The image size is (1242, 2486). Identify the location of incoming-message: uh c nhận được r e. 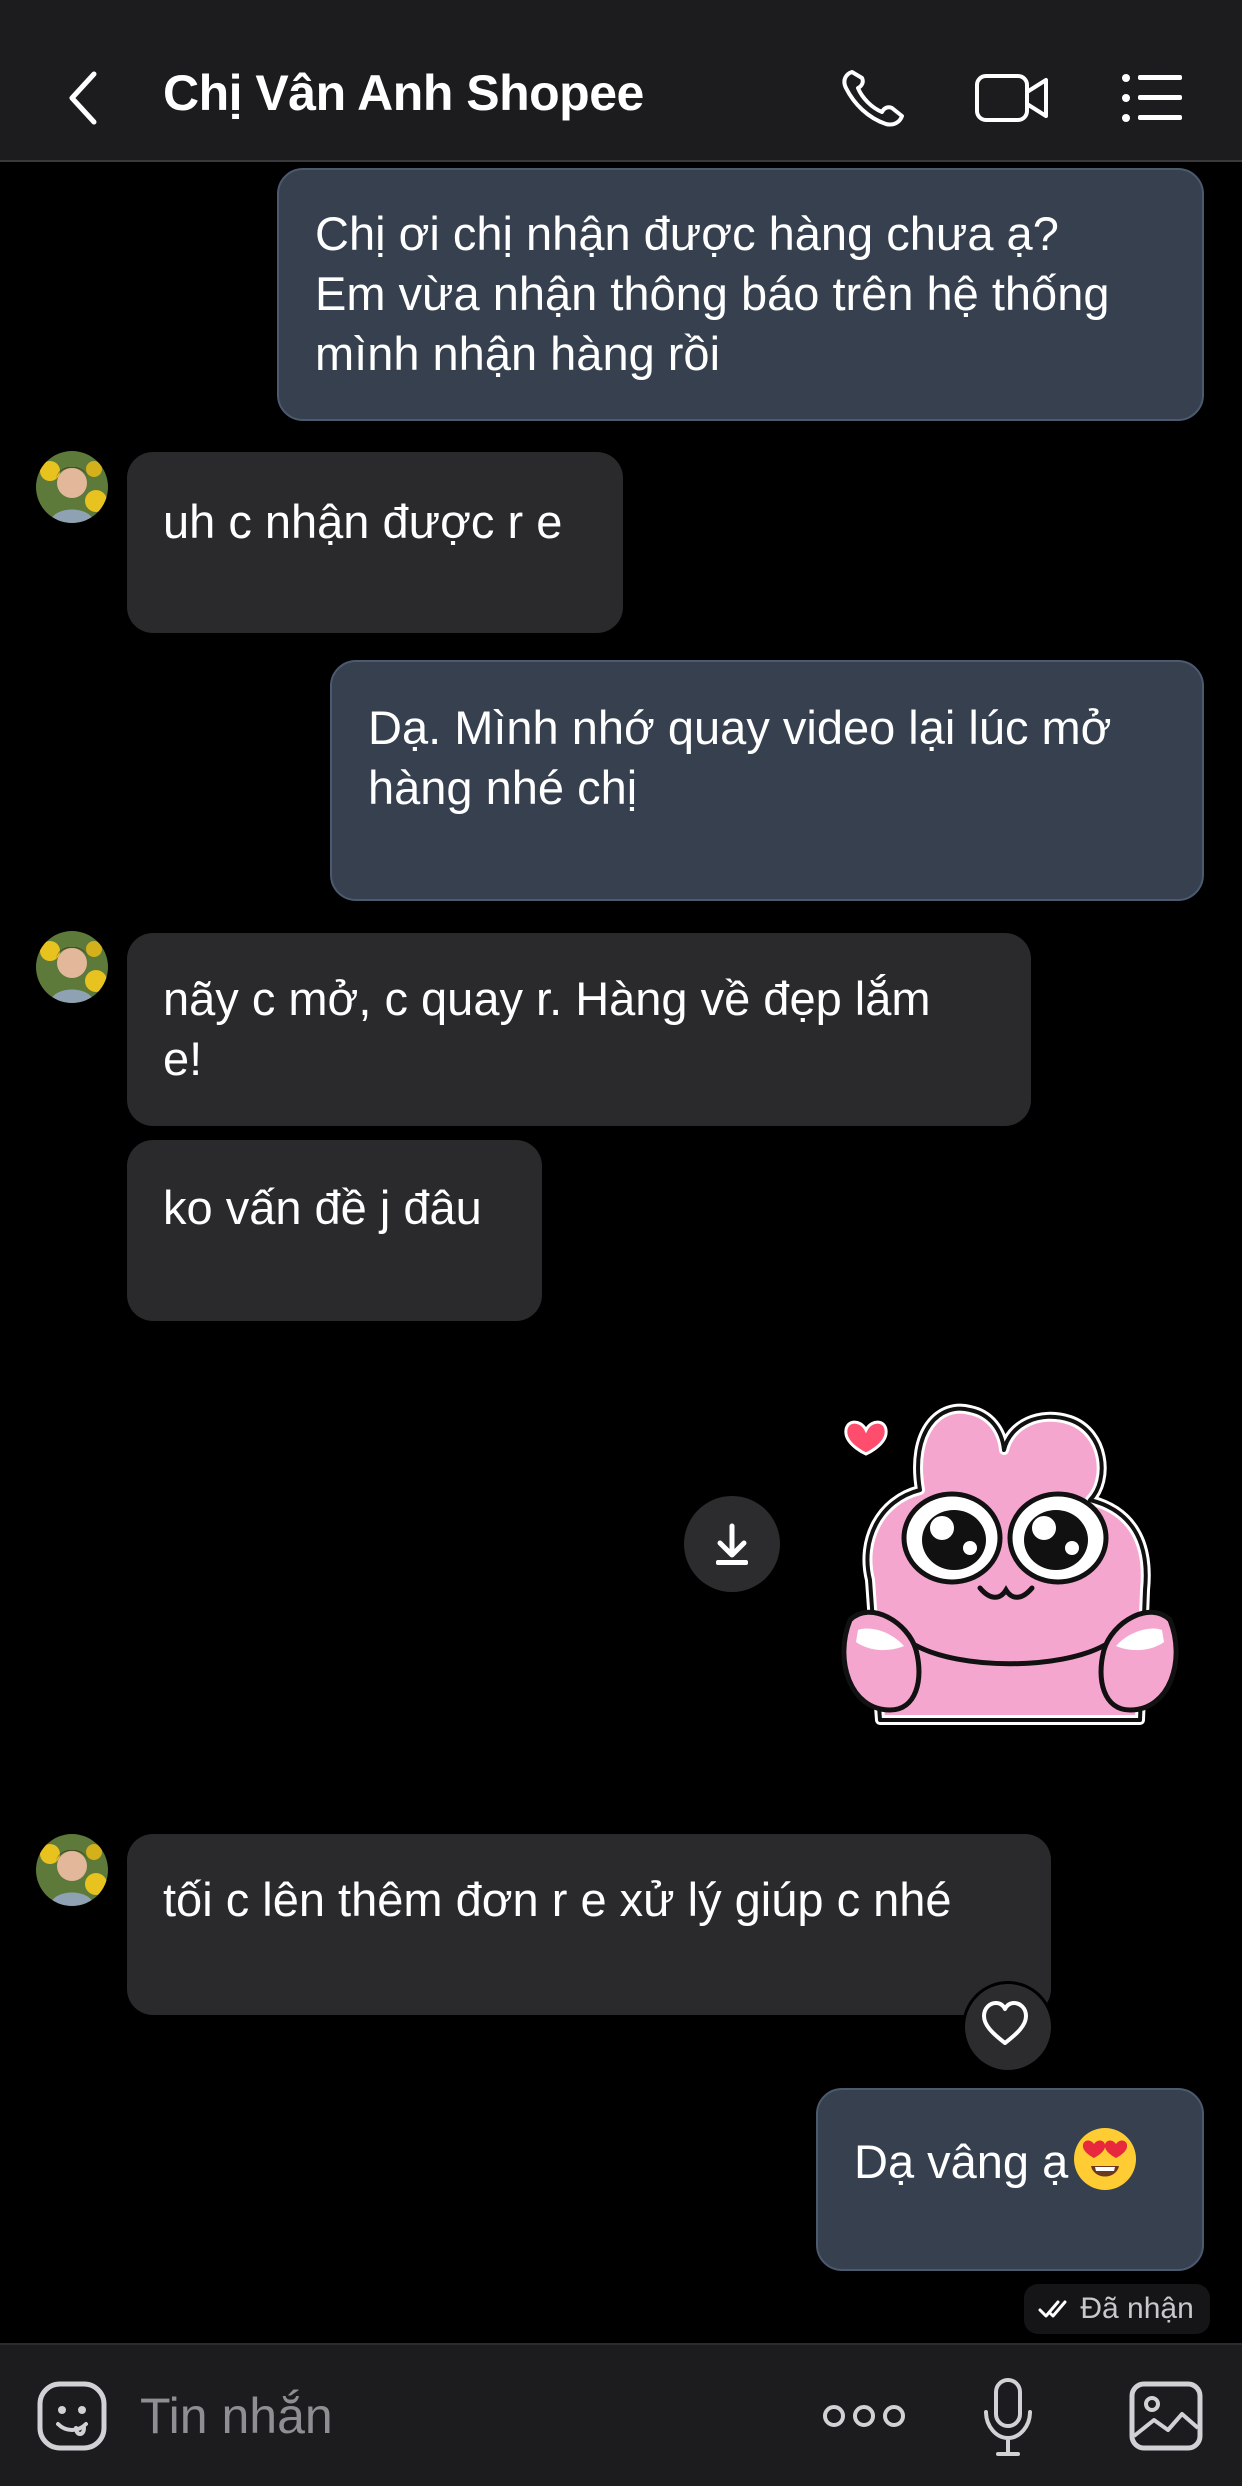
(375, 542).